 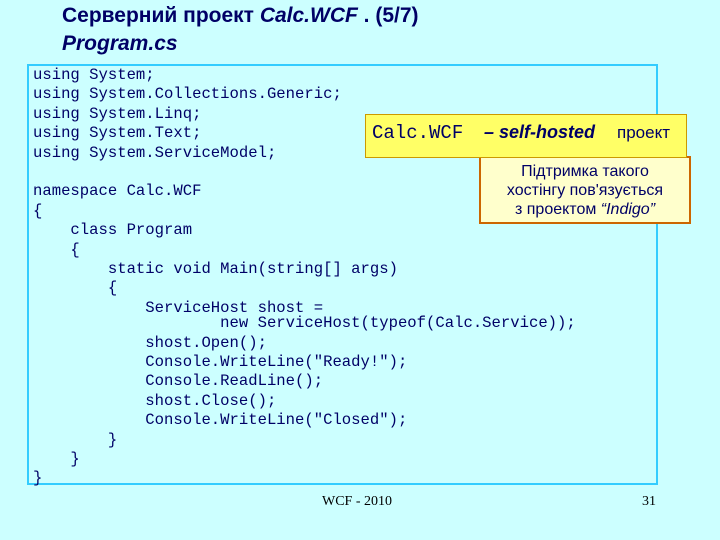 I want to click on code-line: Console.WriteLine("Ready!");, so click(x=220, y=361).